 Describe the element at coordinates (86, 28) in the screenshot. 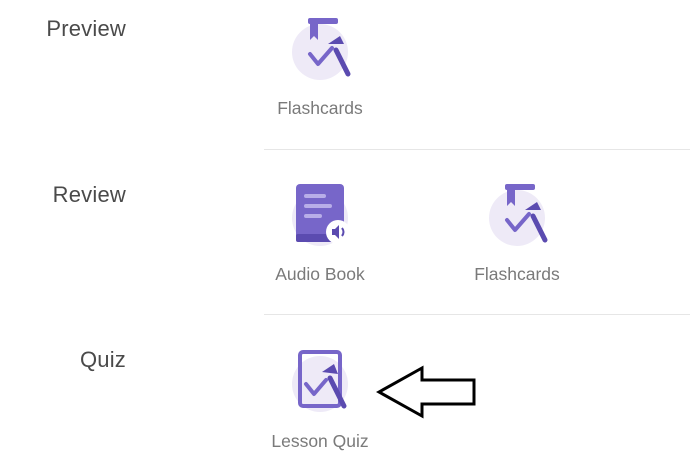

I see `section-title-preview: Preview` at that location.